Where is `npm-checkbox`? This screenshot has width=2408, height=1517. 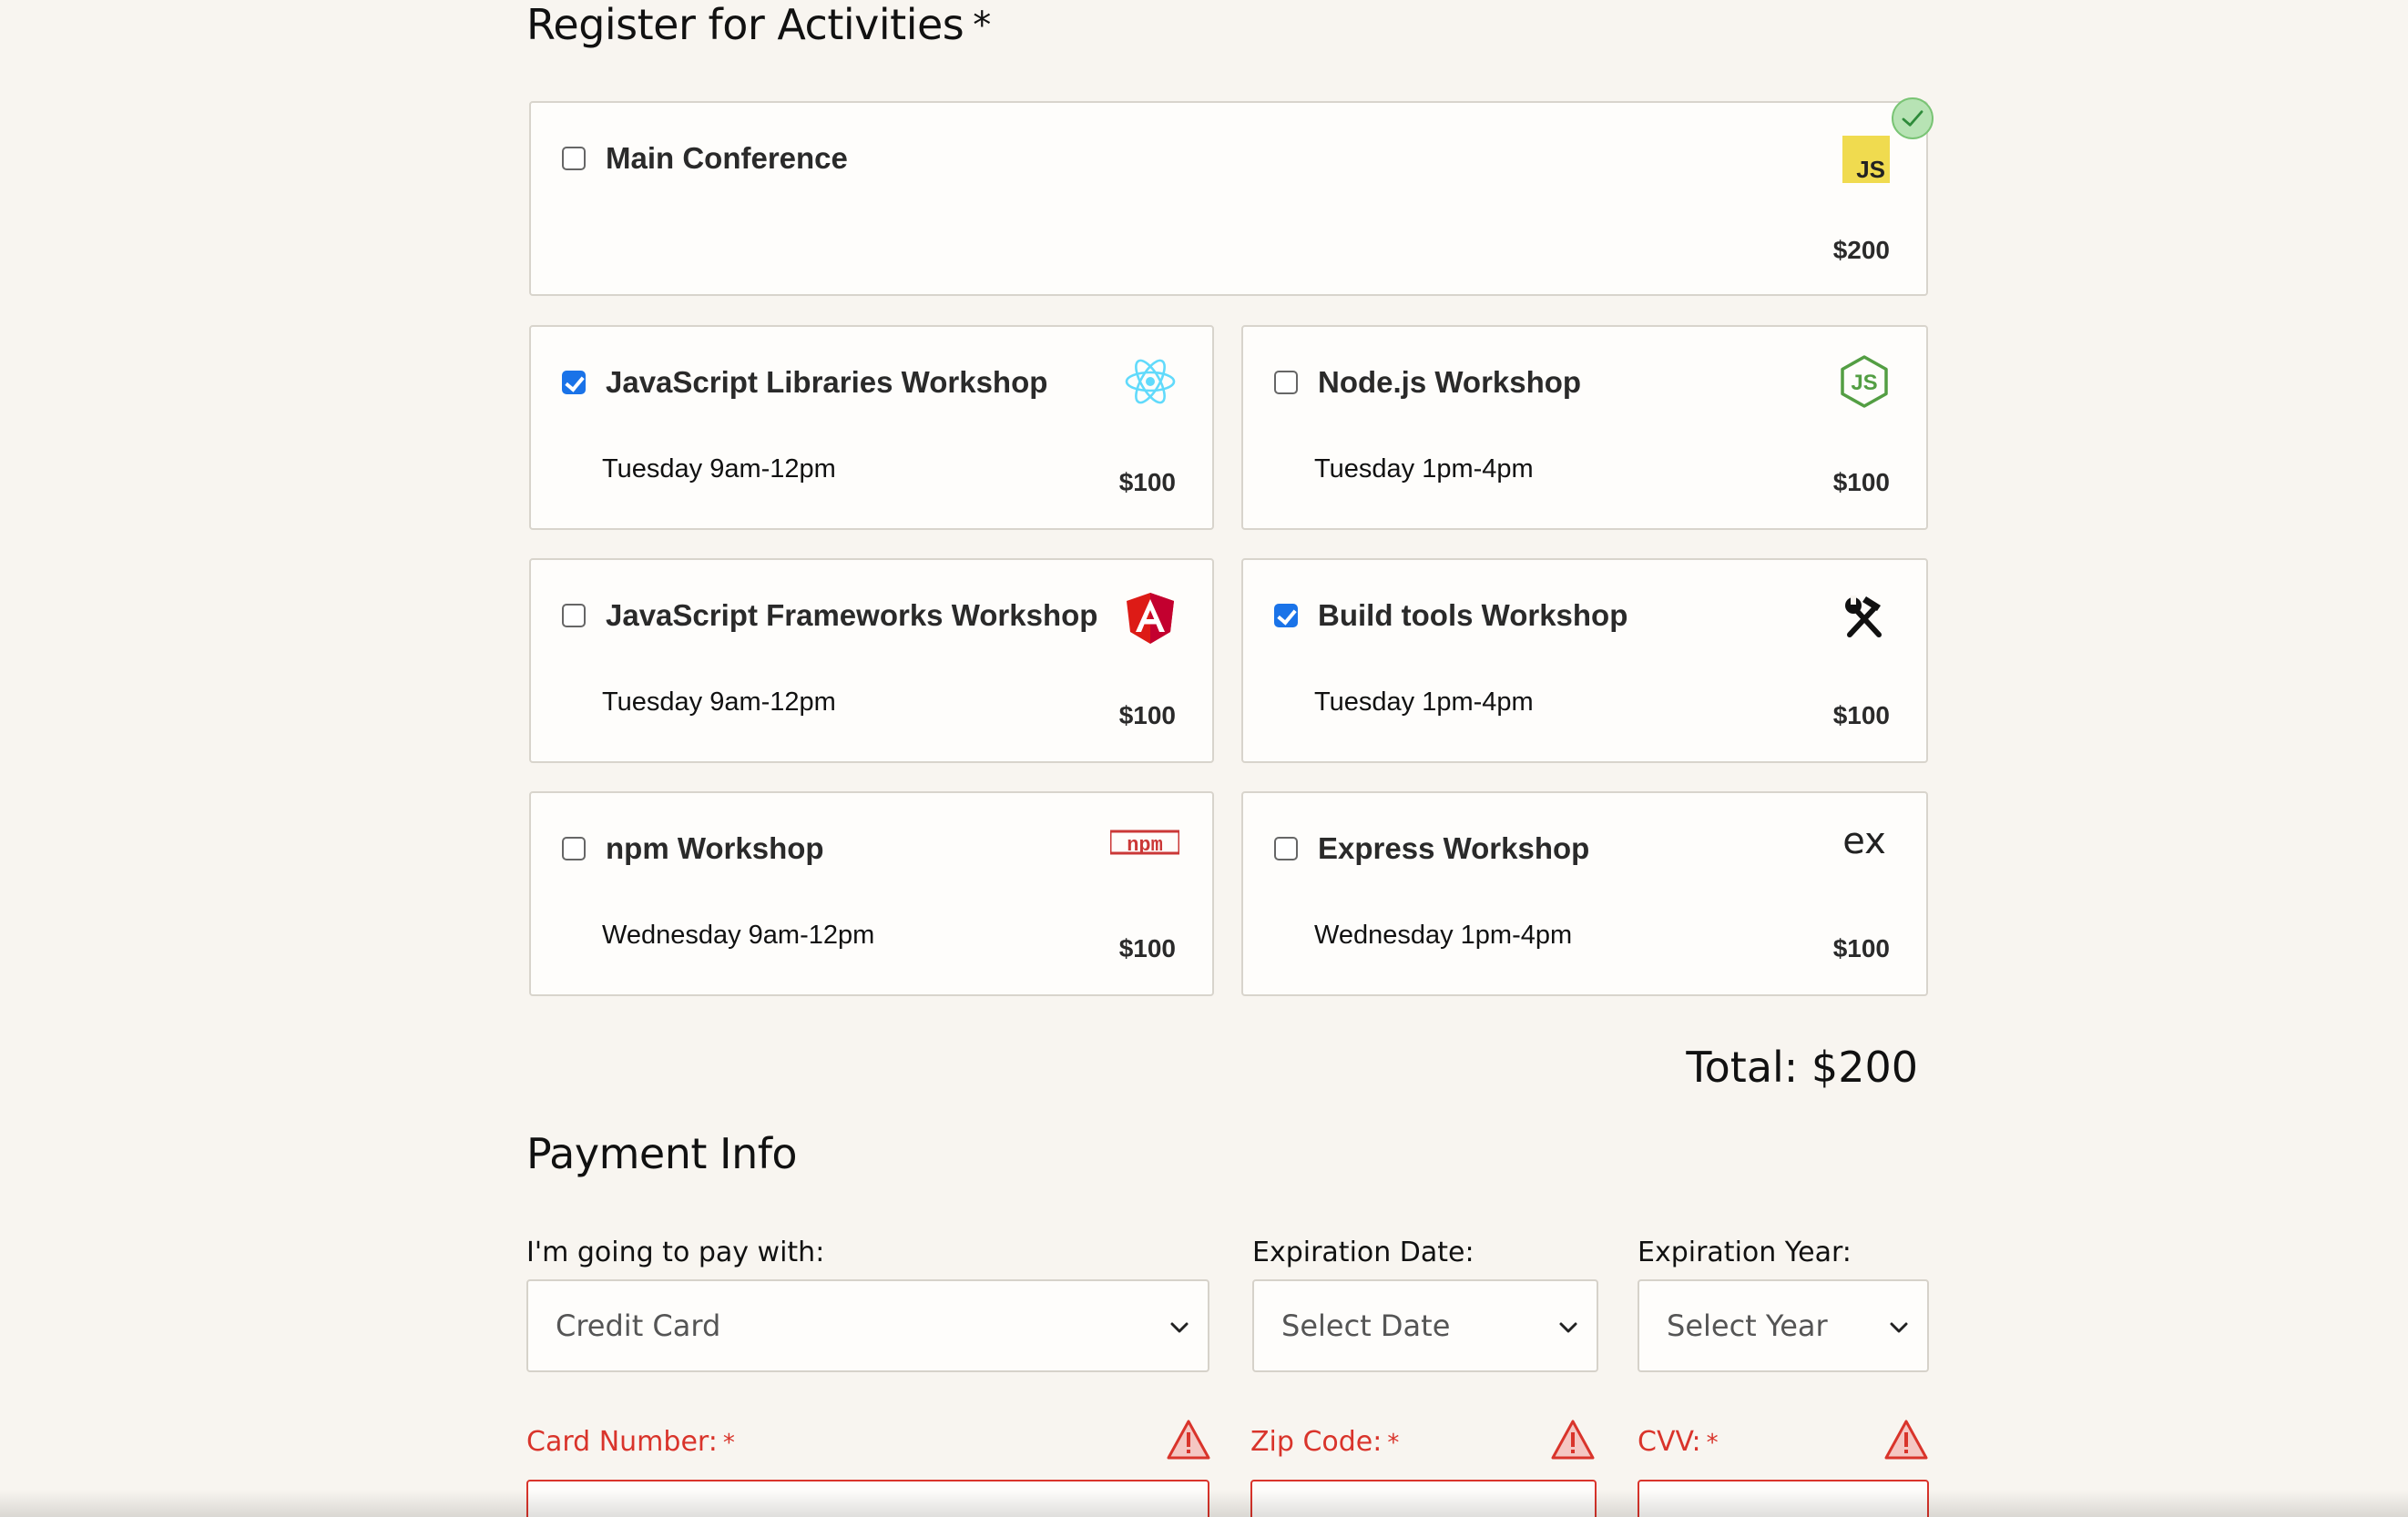 npm-checkbox is located at coordinates (574, 848).